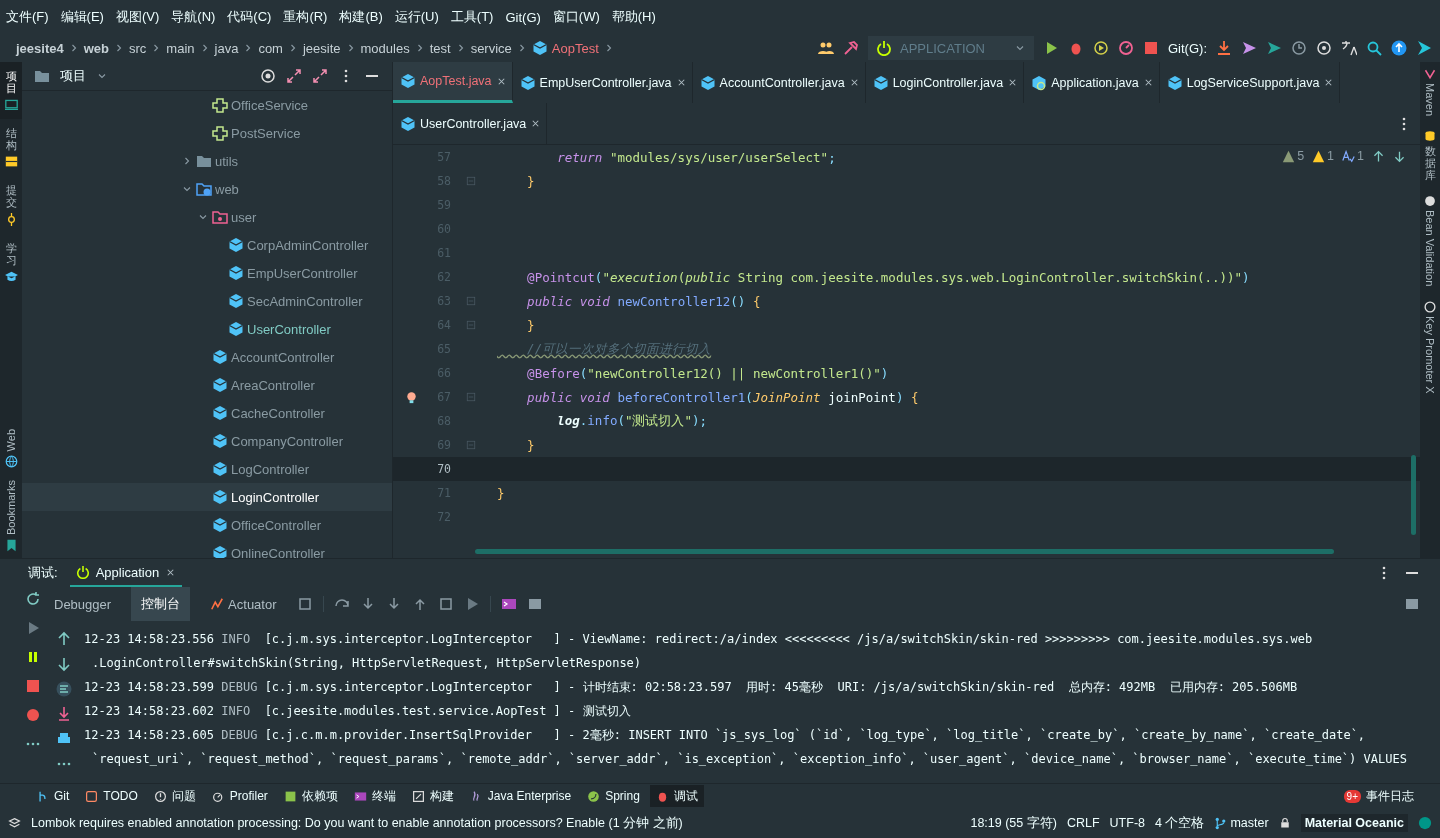 Image resolution: width=1440 pixels, height=838 pixels. Describe the element at coordinates (676, 796) in the screenshot. I see `tool-window-tab: 调试` at that location.